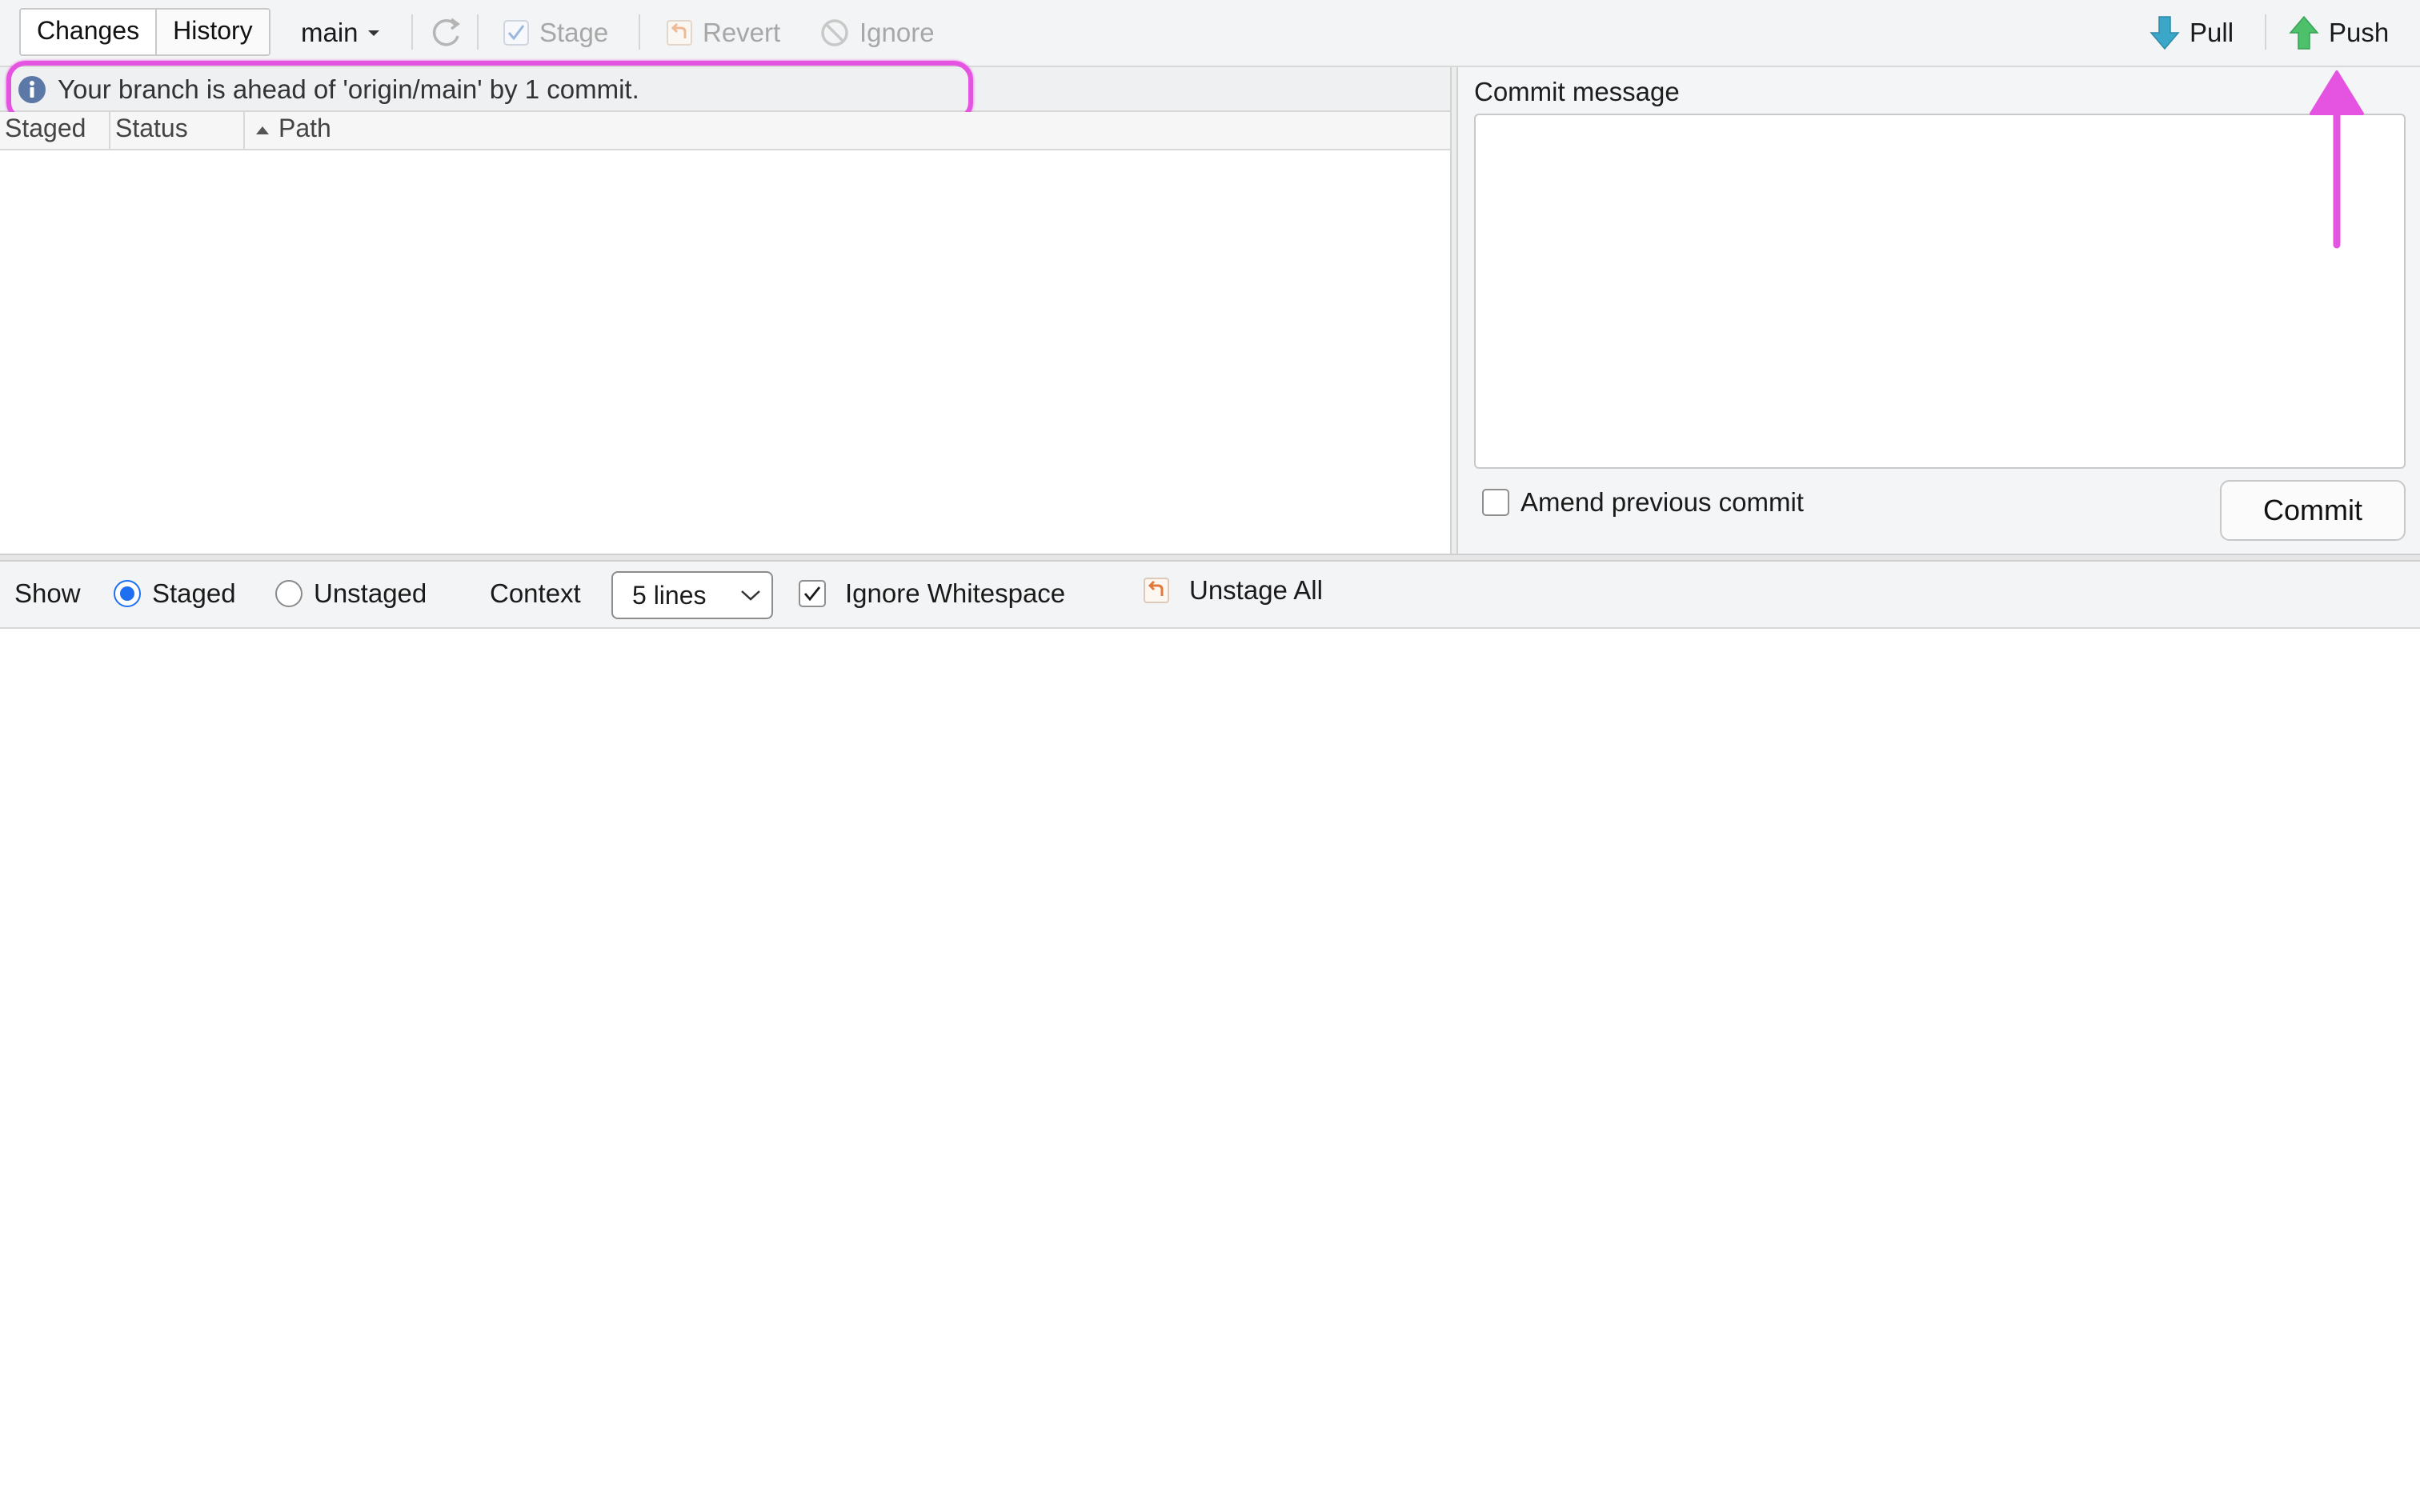 The width and height of the screenshot is (2420, 1512). I want to click on amend-checkbox, so click(1495, 502).